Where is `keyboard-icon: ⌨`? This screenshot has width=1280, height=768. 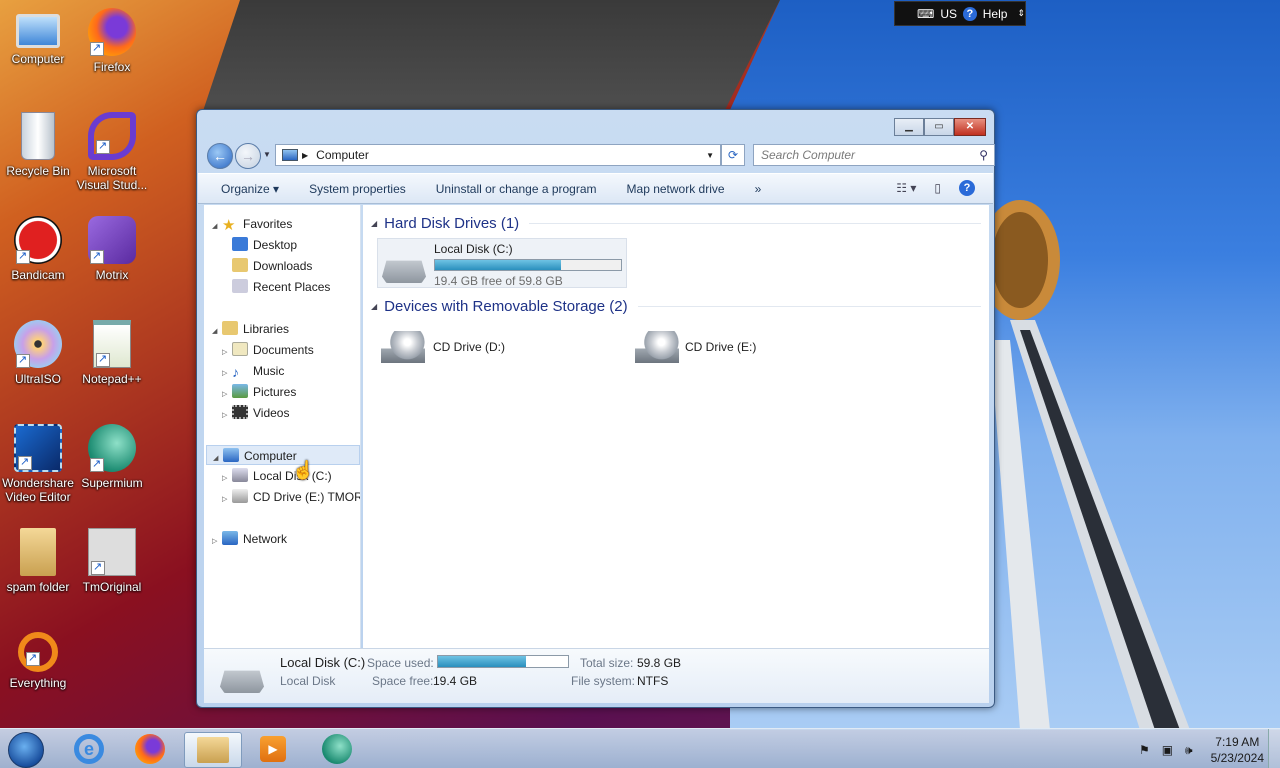
keyboard-icon: ⌨ is located at coordinates (926, 13).